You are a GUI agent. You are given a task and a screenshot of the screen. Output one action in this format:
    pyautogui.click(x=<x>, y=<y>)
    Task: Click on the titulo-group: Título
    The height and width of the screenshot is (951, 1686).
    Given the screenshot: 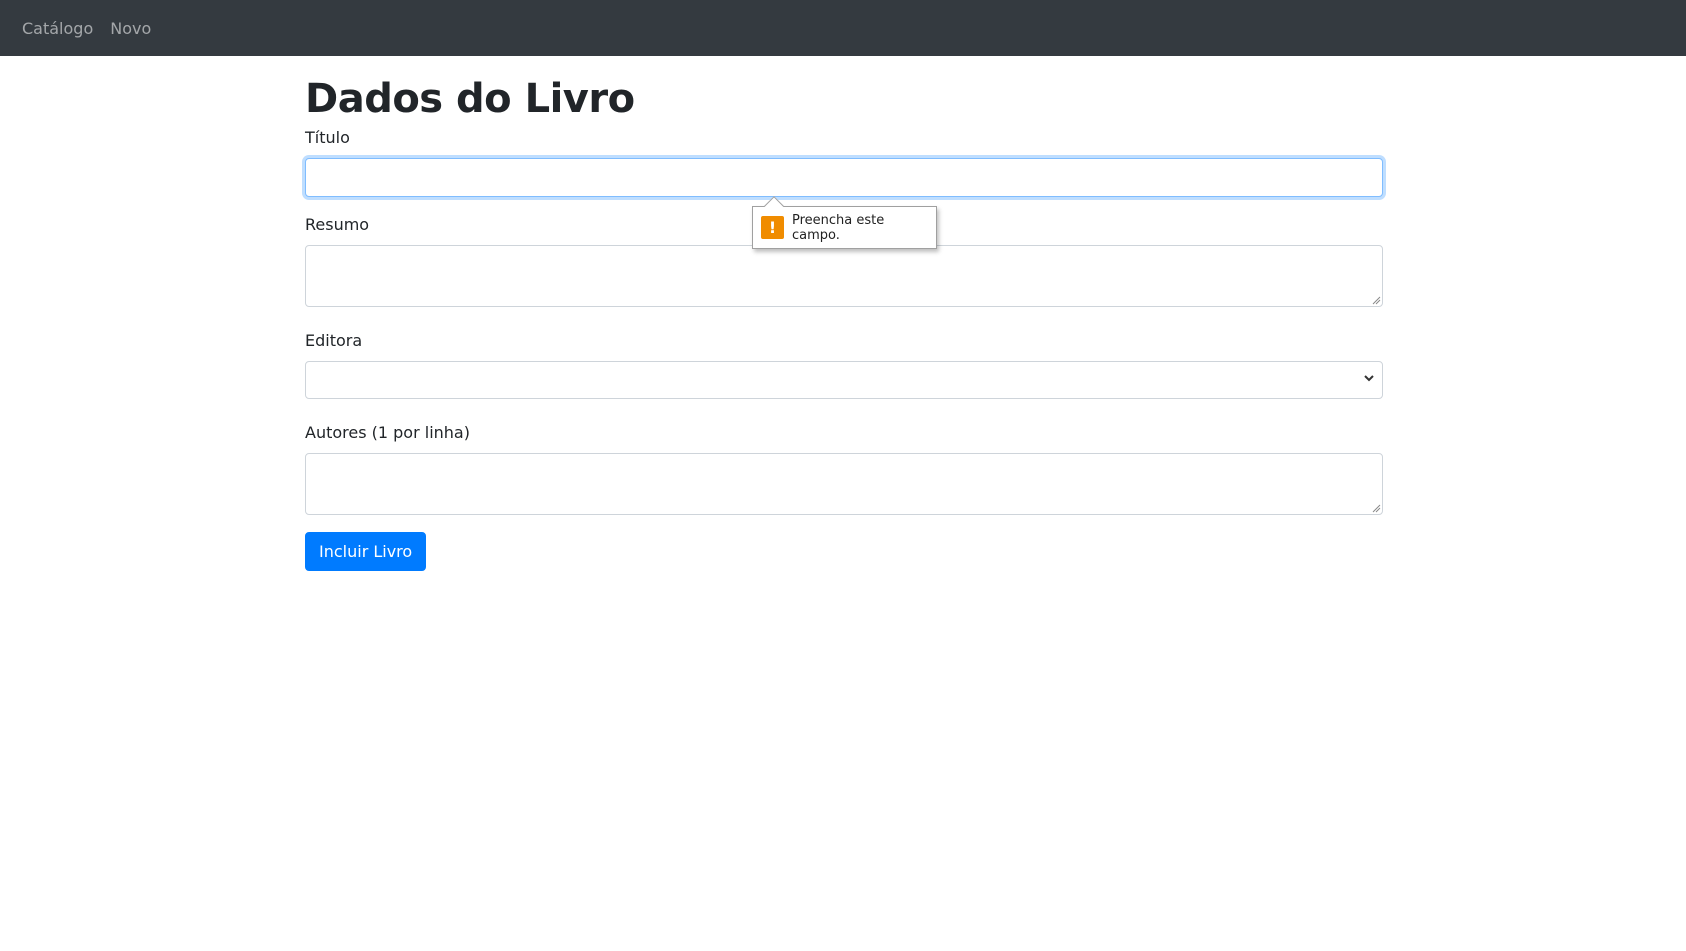 What is the action you would take?
    pyautogui.click(x=844, y=161)
    